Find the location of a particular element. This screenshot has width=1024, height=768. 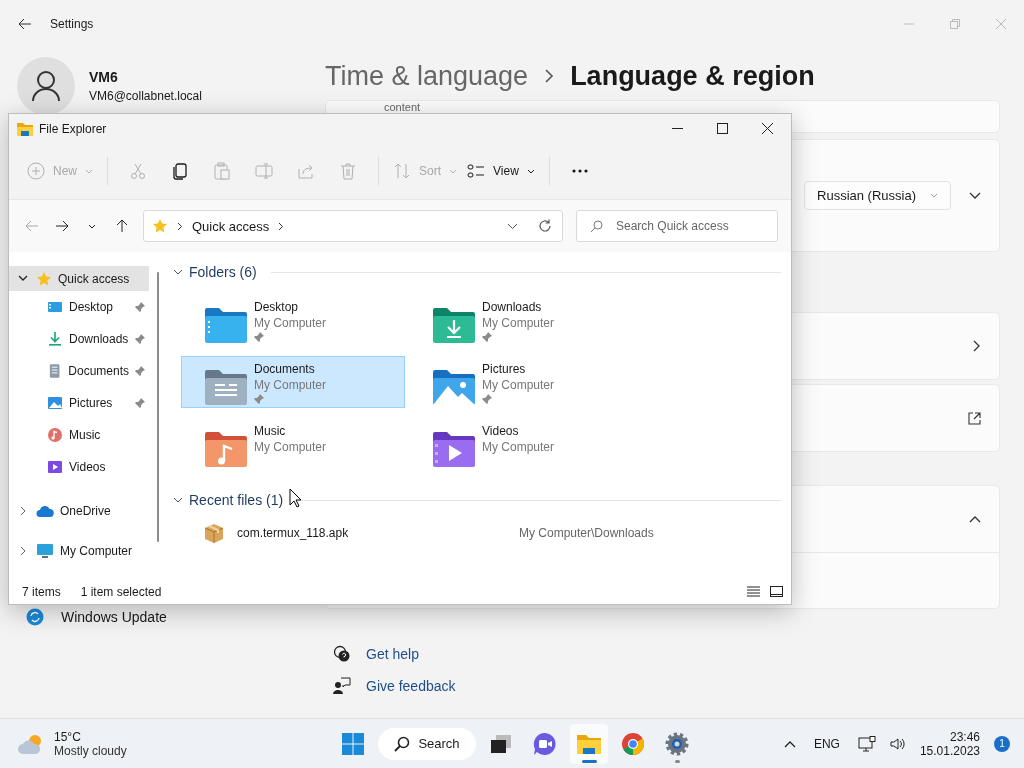

link: Get help is located at coordinates (392, 654).